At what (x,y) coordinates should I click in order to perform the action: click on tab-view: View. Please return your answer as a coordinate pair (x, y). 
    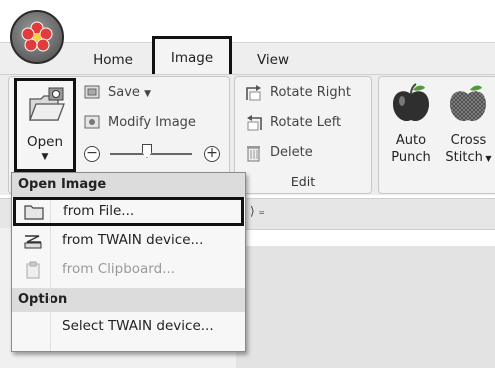
    Looking at the image, I should click on (273, 60).